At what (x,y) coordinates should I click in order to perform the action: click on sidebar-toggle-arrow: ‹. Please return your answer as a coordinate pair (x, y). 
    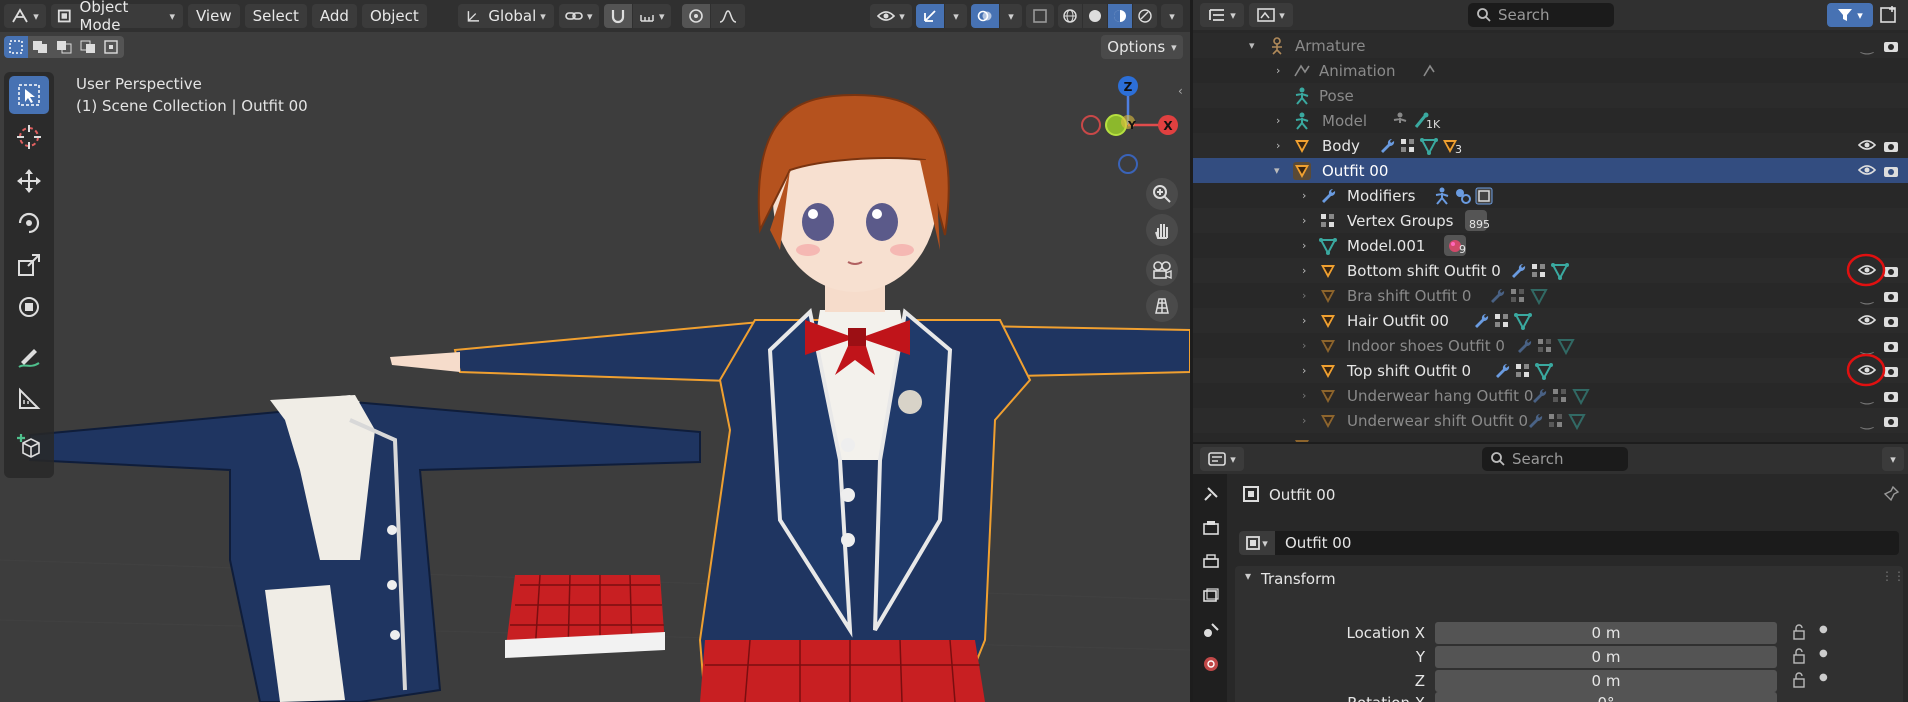
    Looking at the image, I should click on (1180, 91).